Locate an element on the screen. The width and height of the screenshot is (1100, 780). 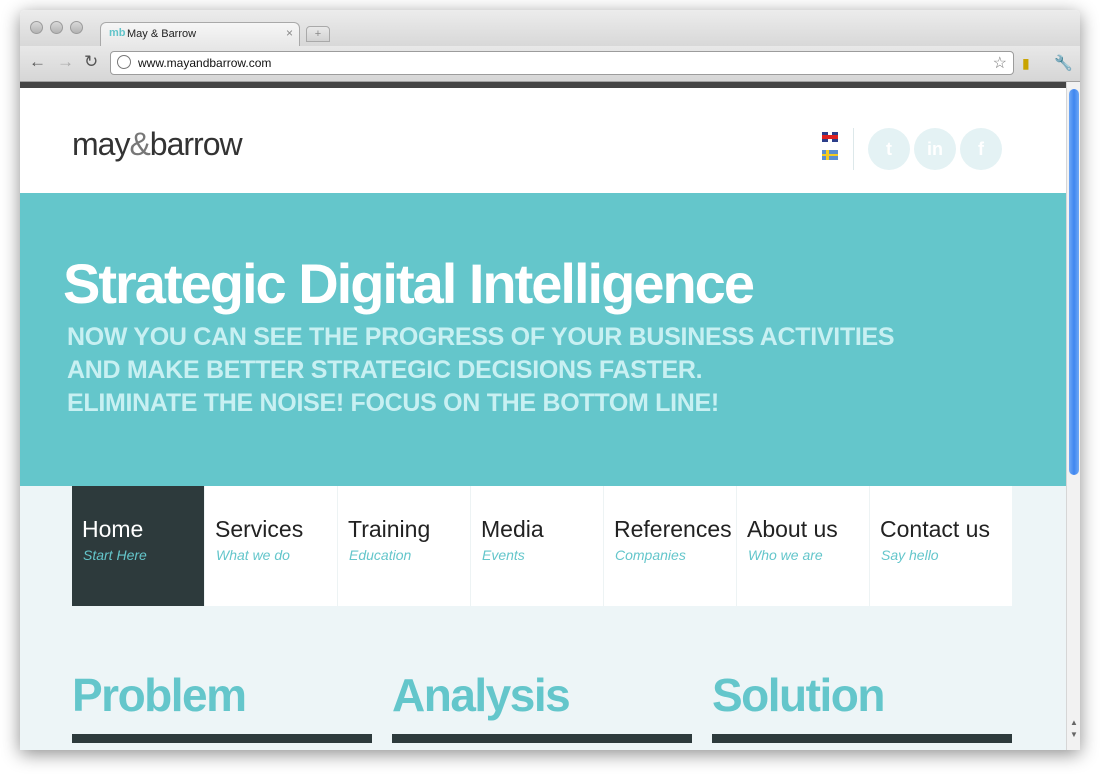
address-bar: www.mayandbarrow.com ☆ is located at coordinates (562, 63).